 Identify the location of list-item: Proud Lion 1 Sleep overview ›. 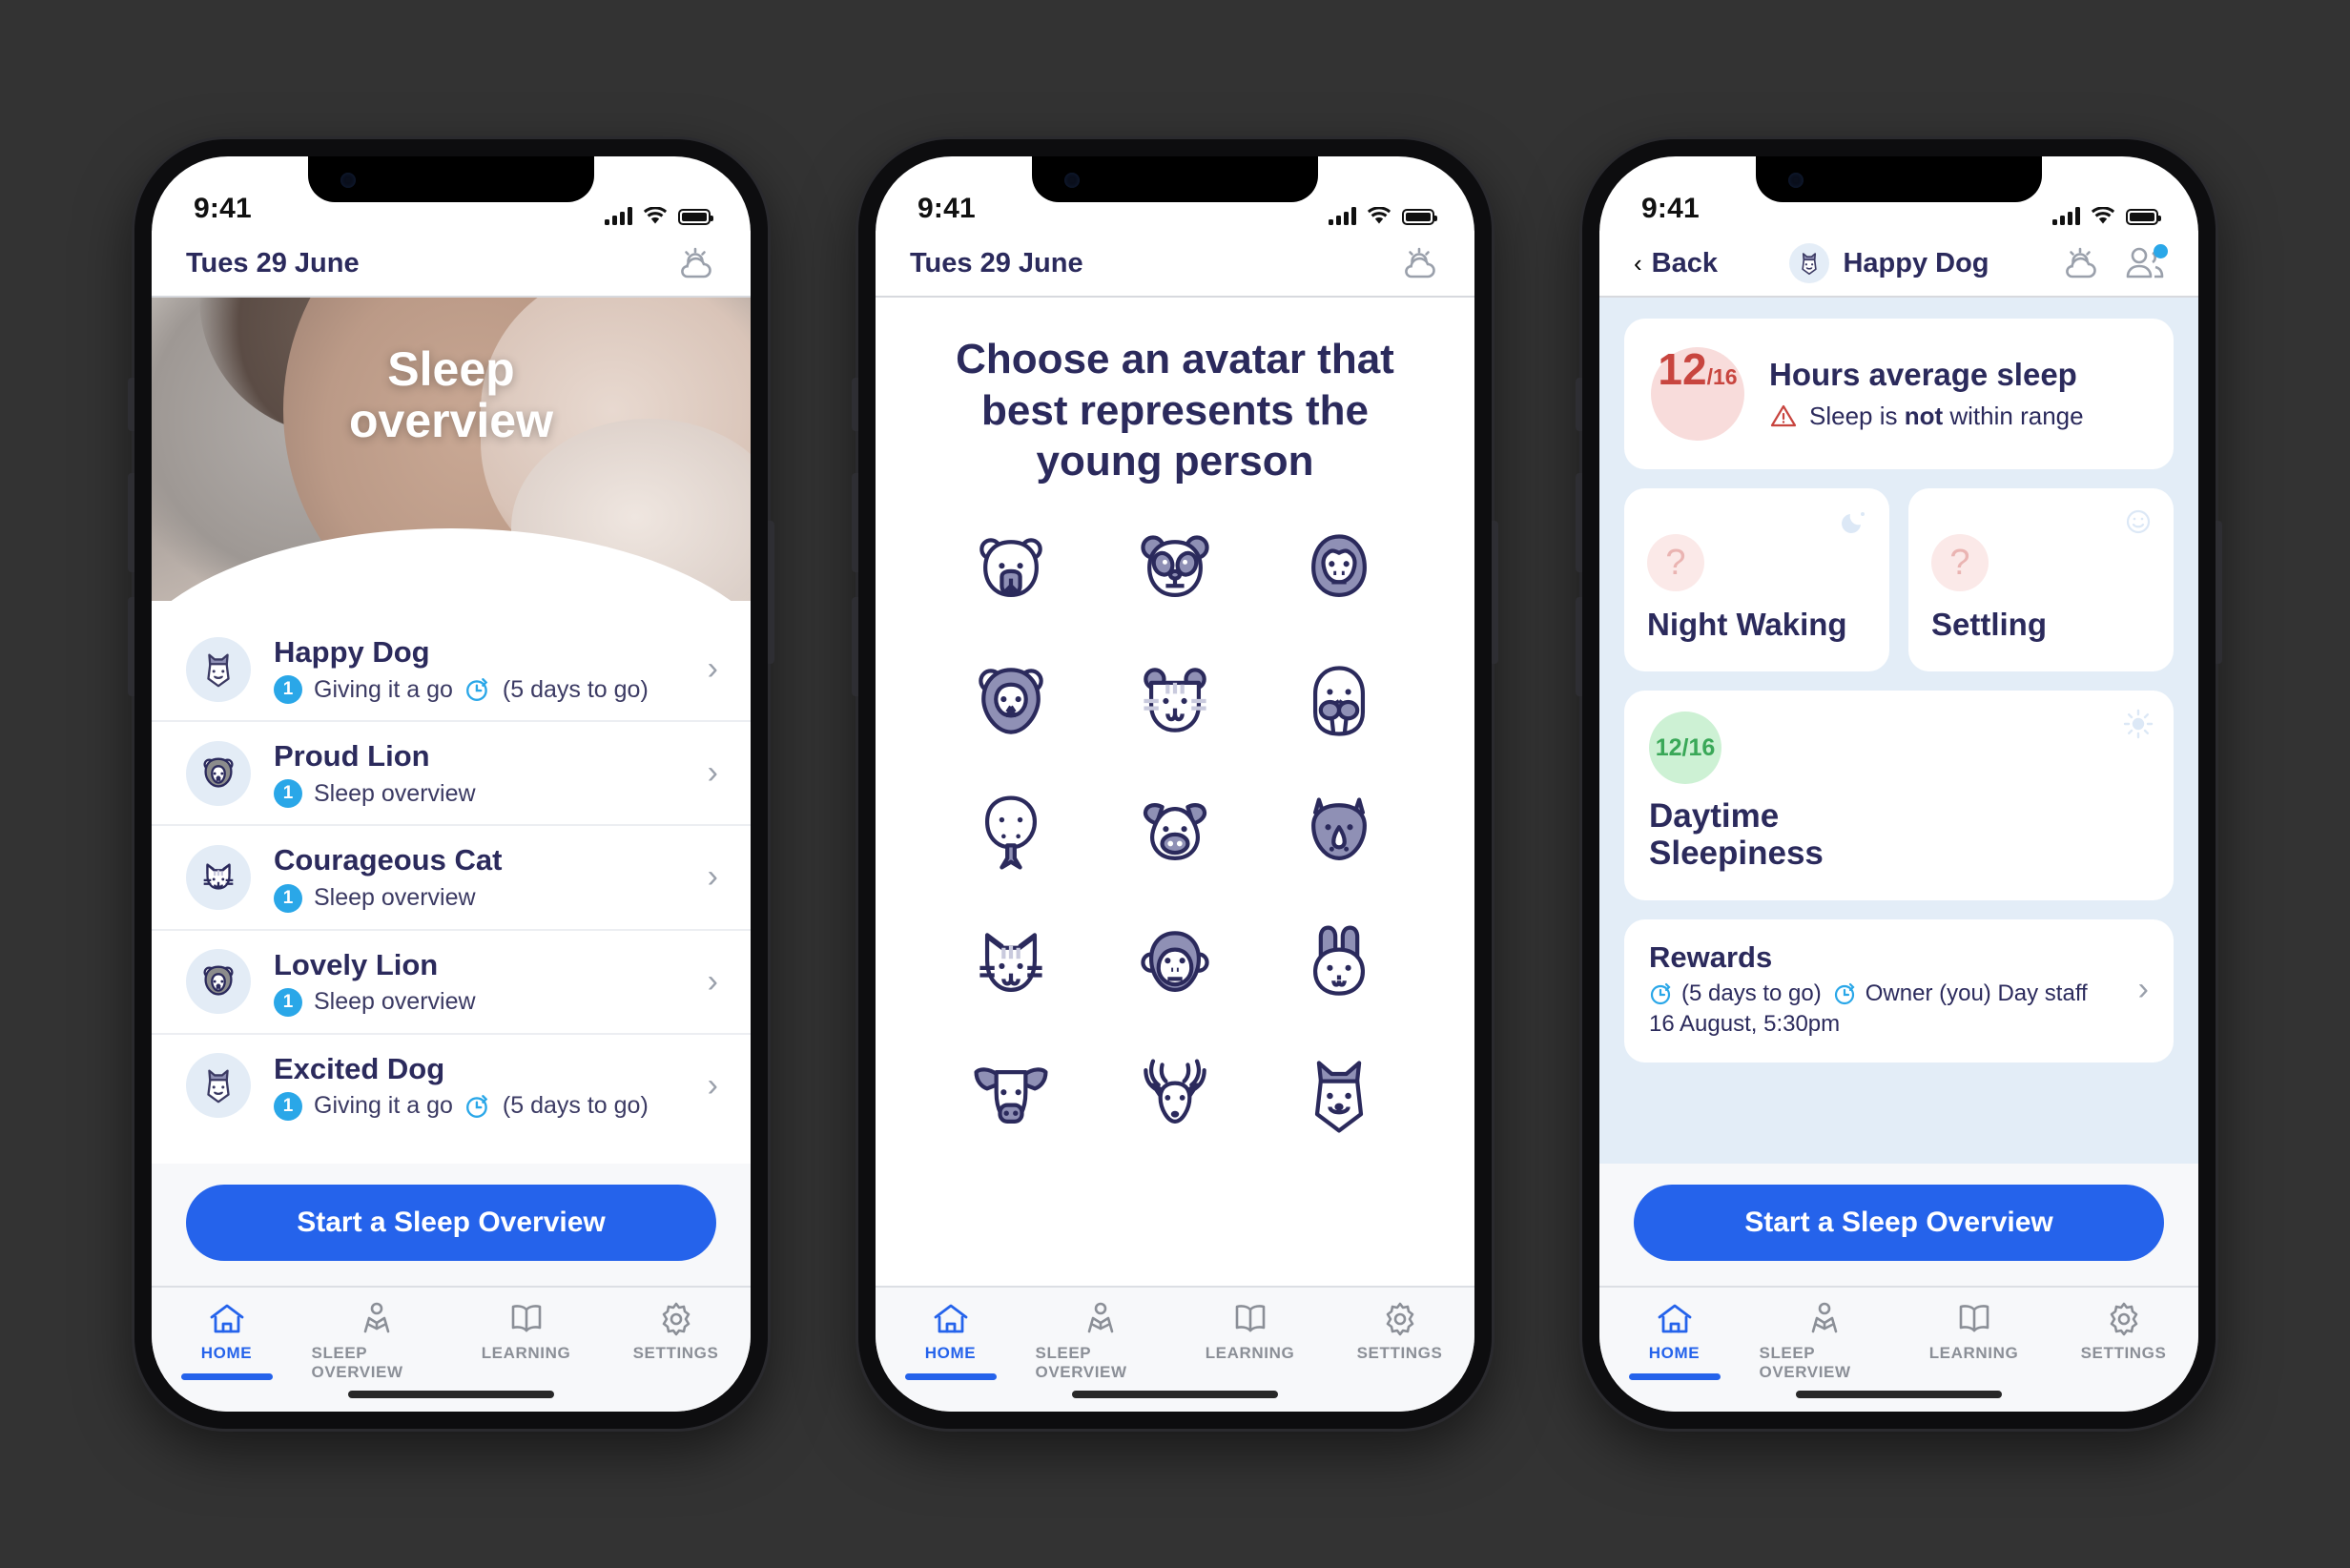
(452, 774).